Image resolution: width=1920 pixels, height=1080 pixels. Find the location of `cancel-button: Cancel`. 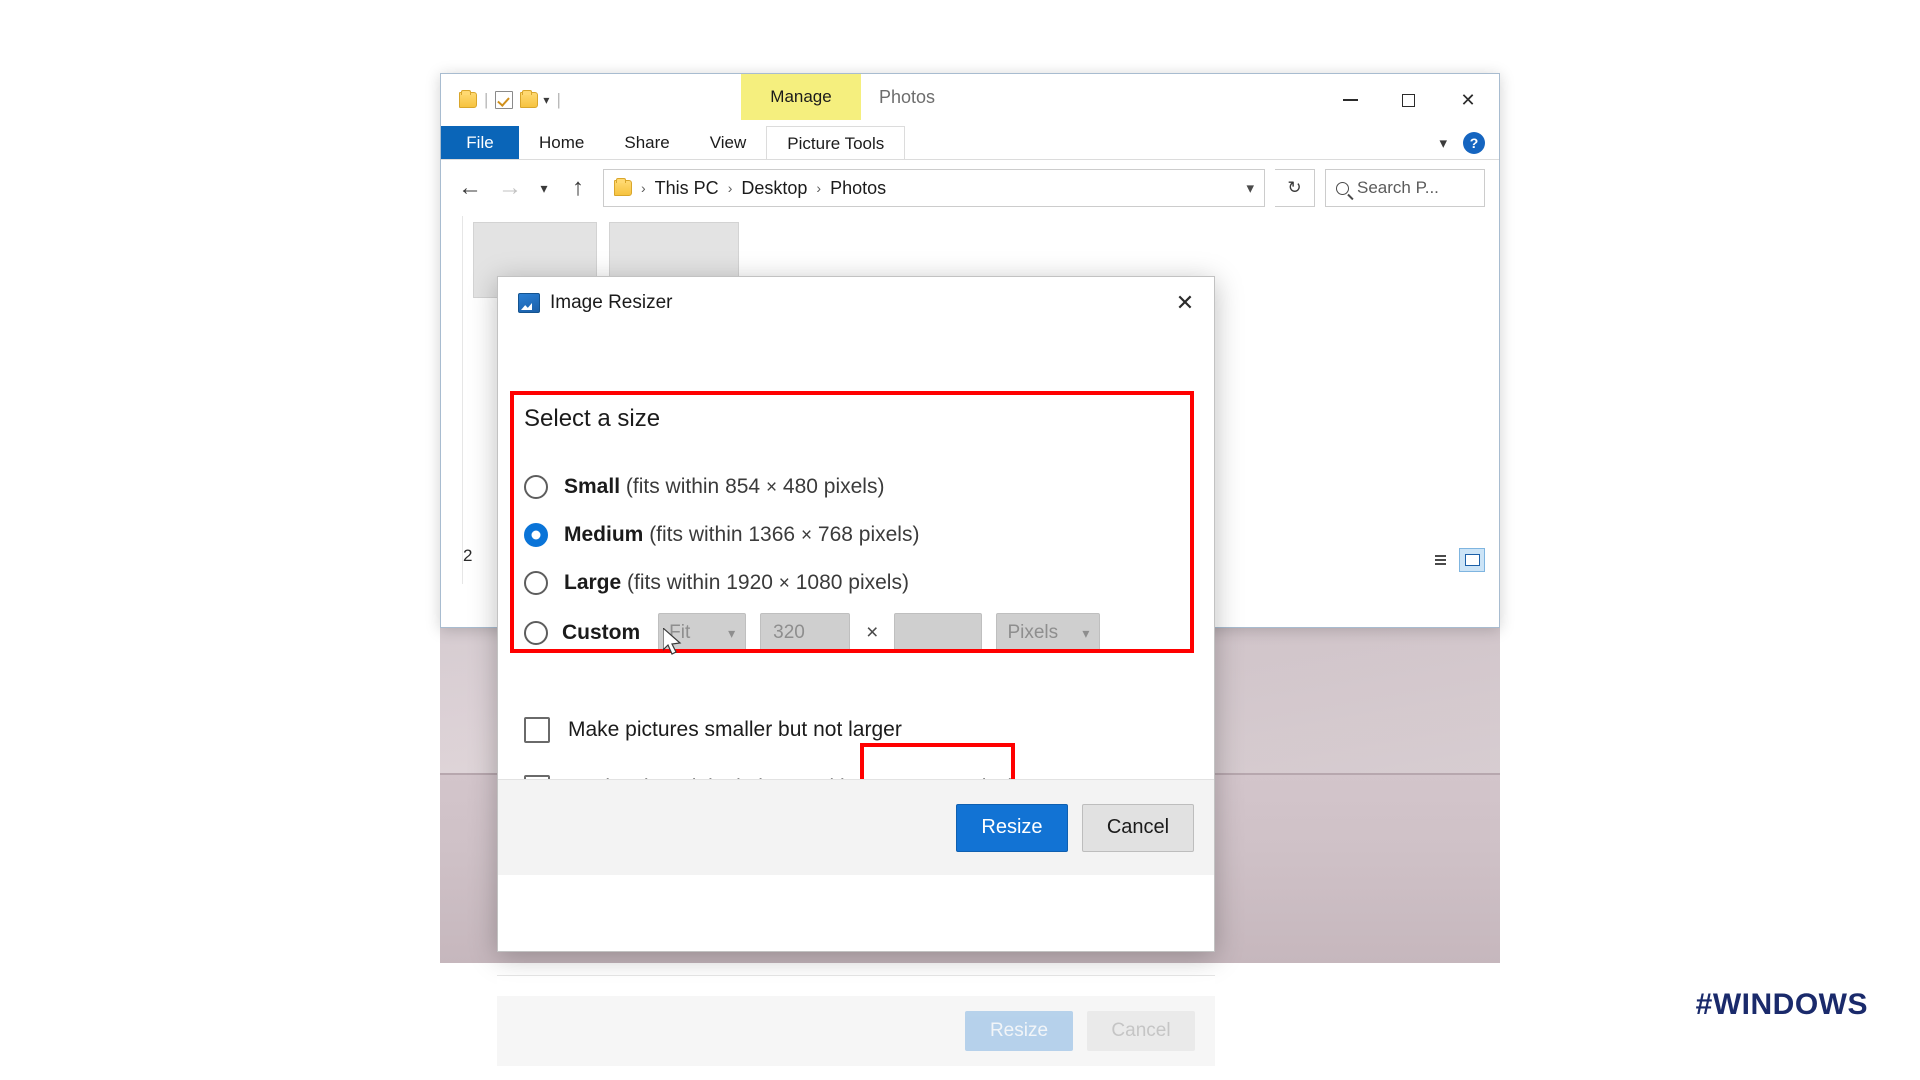

cancel-button: Cancel is located at coordinates (1138, 827).